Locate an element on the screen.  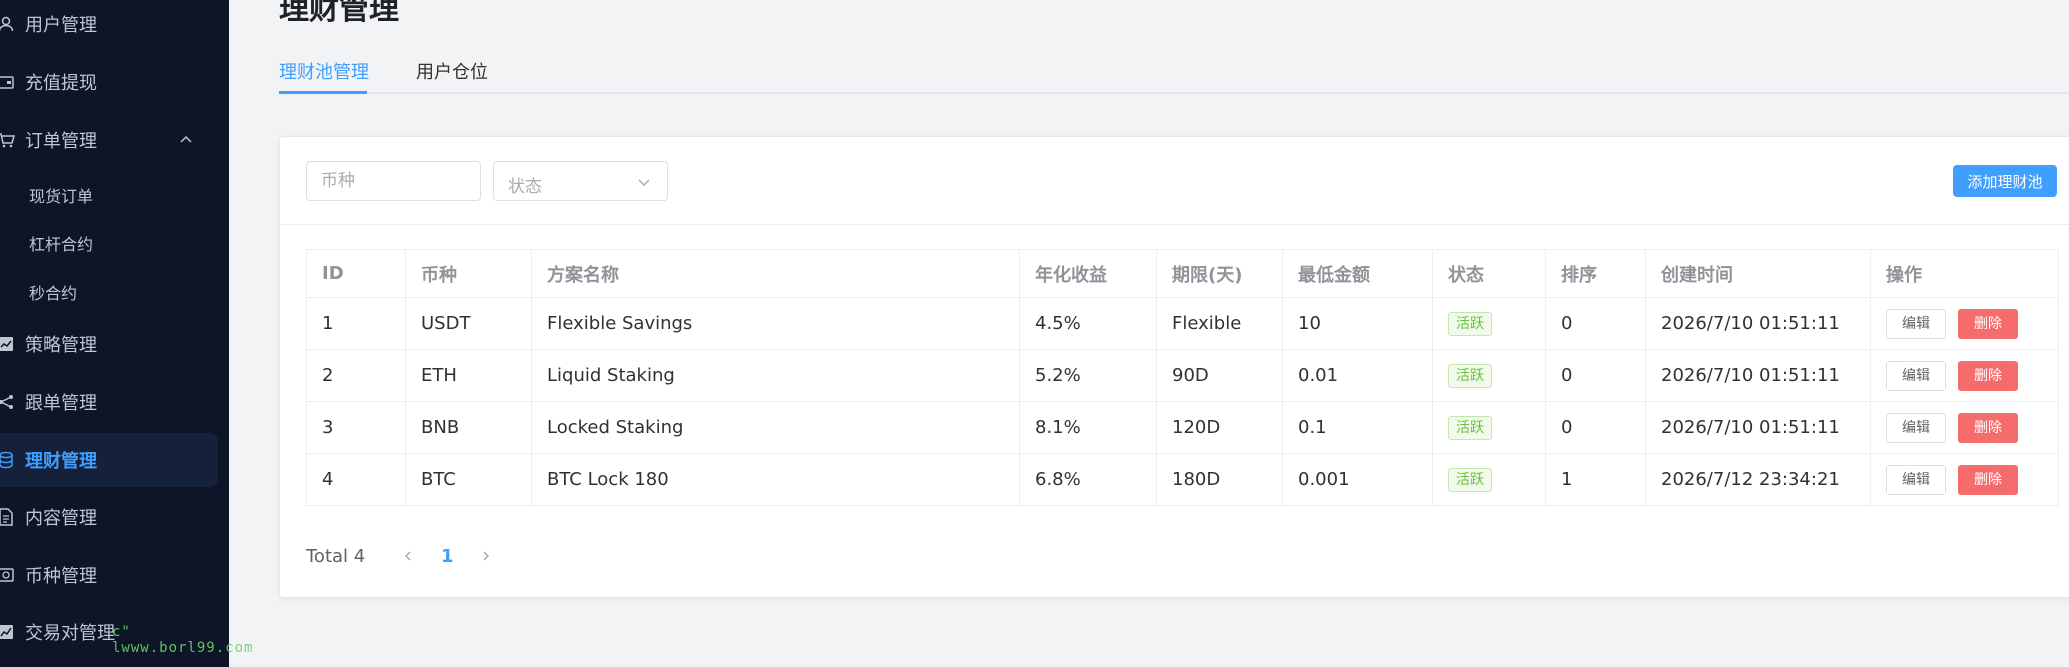
watermark: c" lwww.borl99.com is located at coordinates (183, 640).